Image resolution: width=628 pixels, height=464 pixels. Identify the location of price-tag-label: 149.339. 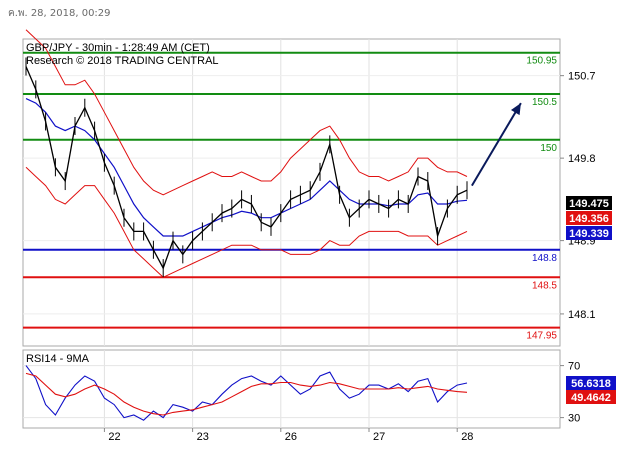
(589, 234).